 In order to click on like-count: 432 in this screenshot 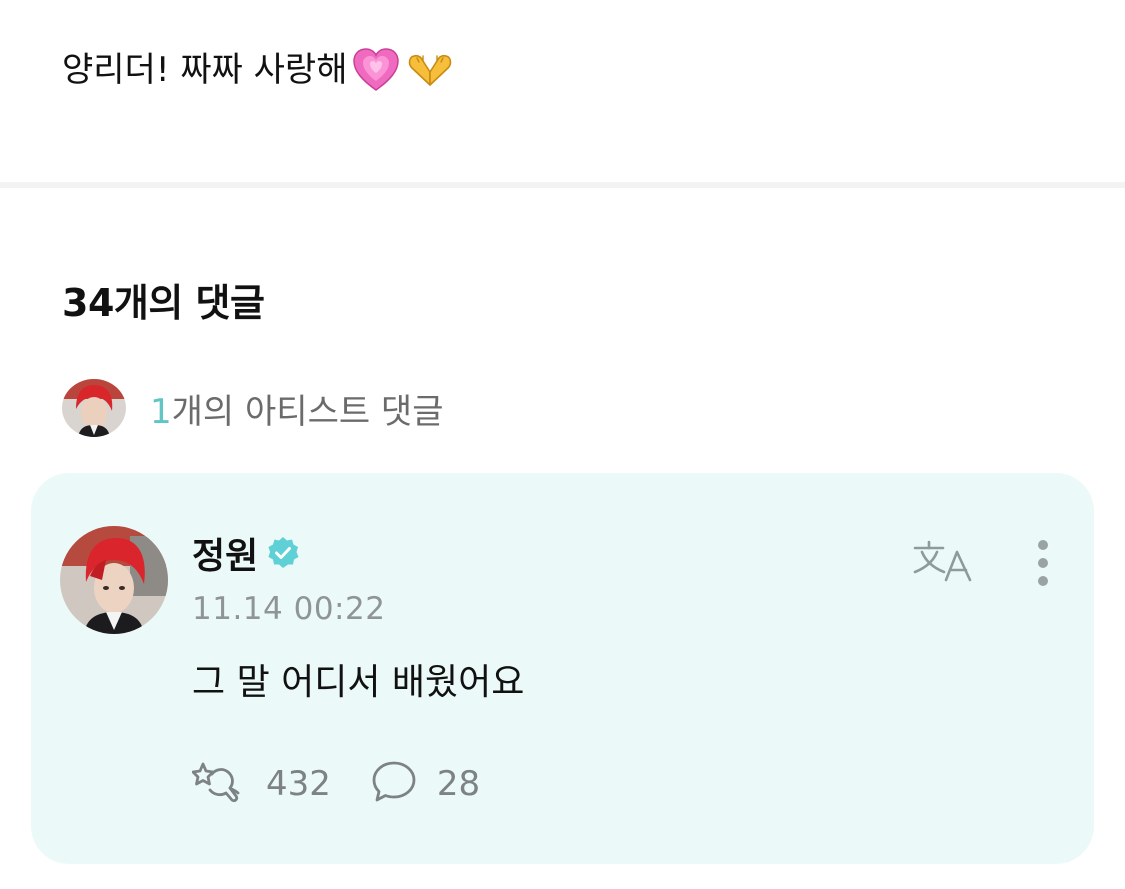, I will do `click(298, 784)`.